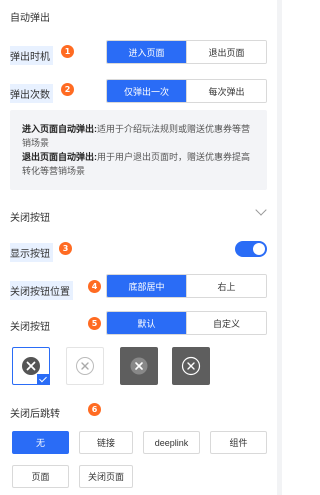 The width and height of the screenshot is (320, 495). Describe the element at coordinates (30, 327) in the screenshot. I see `close-style-label: 关闭按钮` at that location.